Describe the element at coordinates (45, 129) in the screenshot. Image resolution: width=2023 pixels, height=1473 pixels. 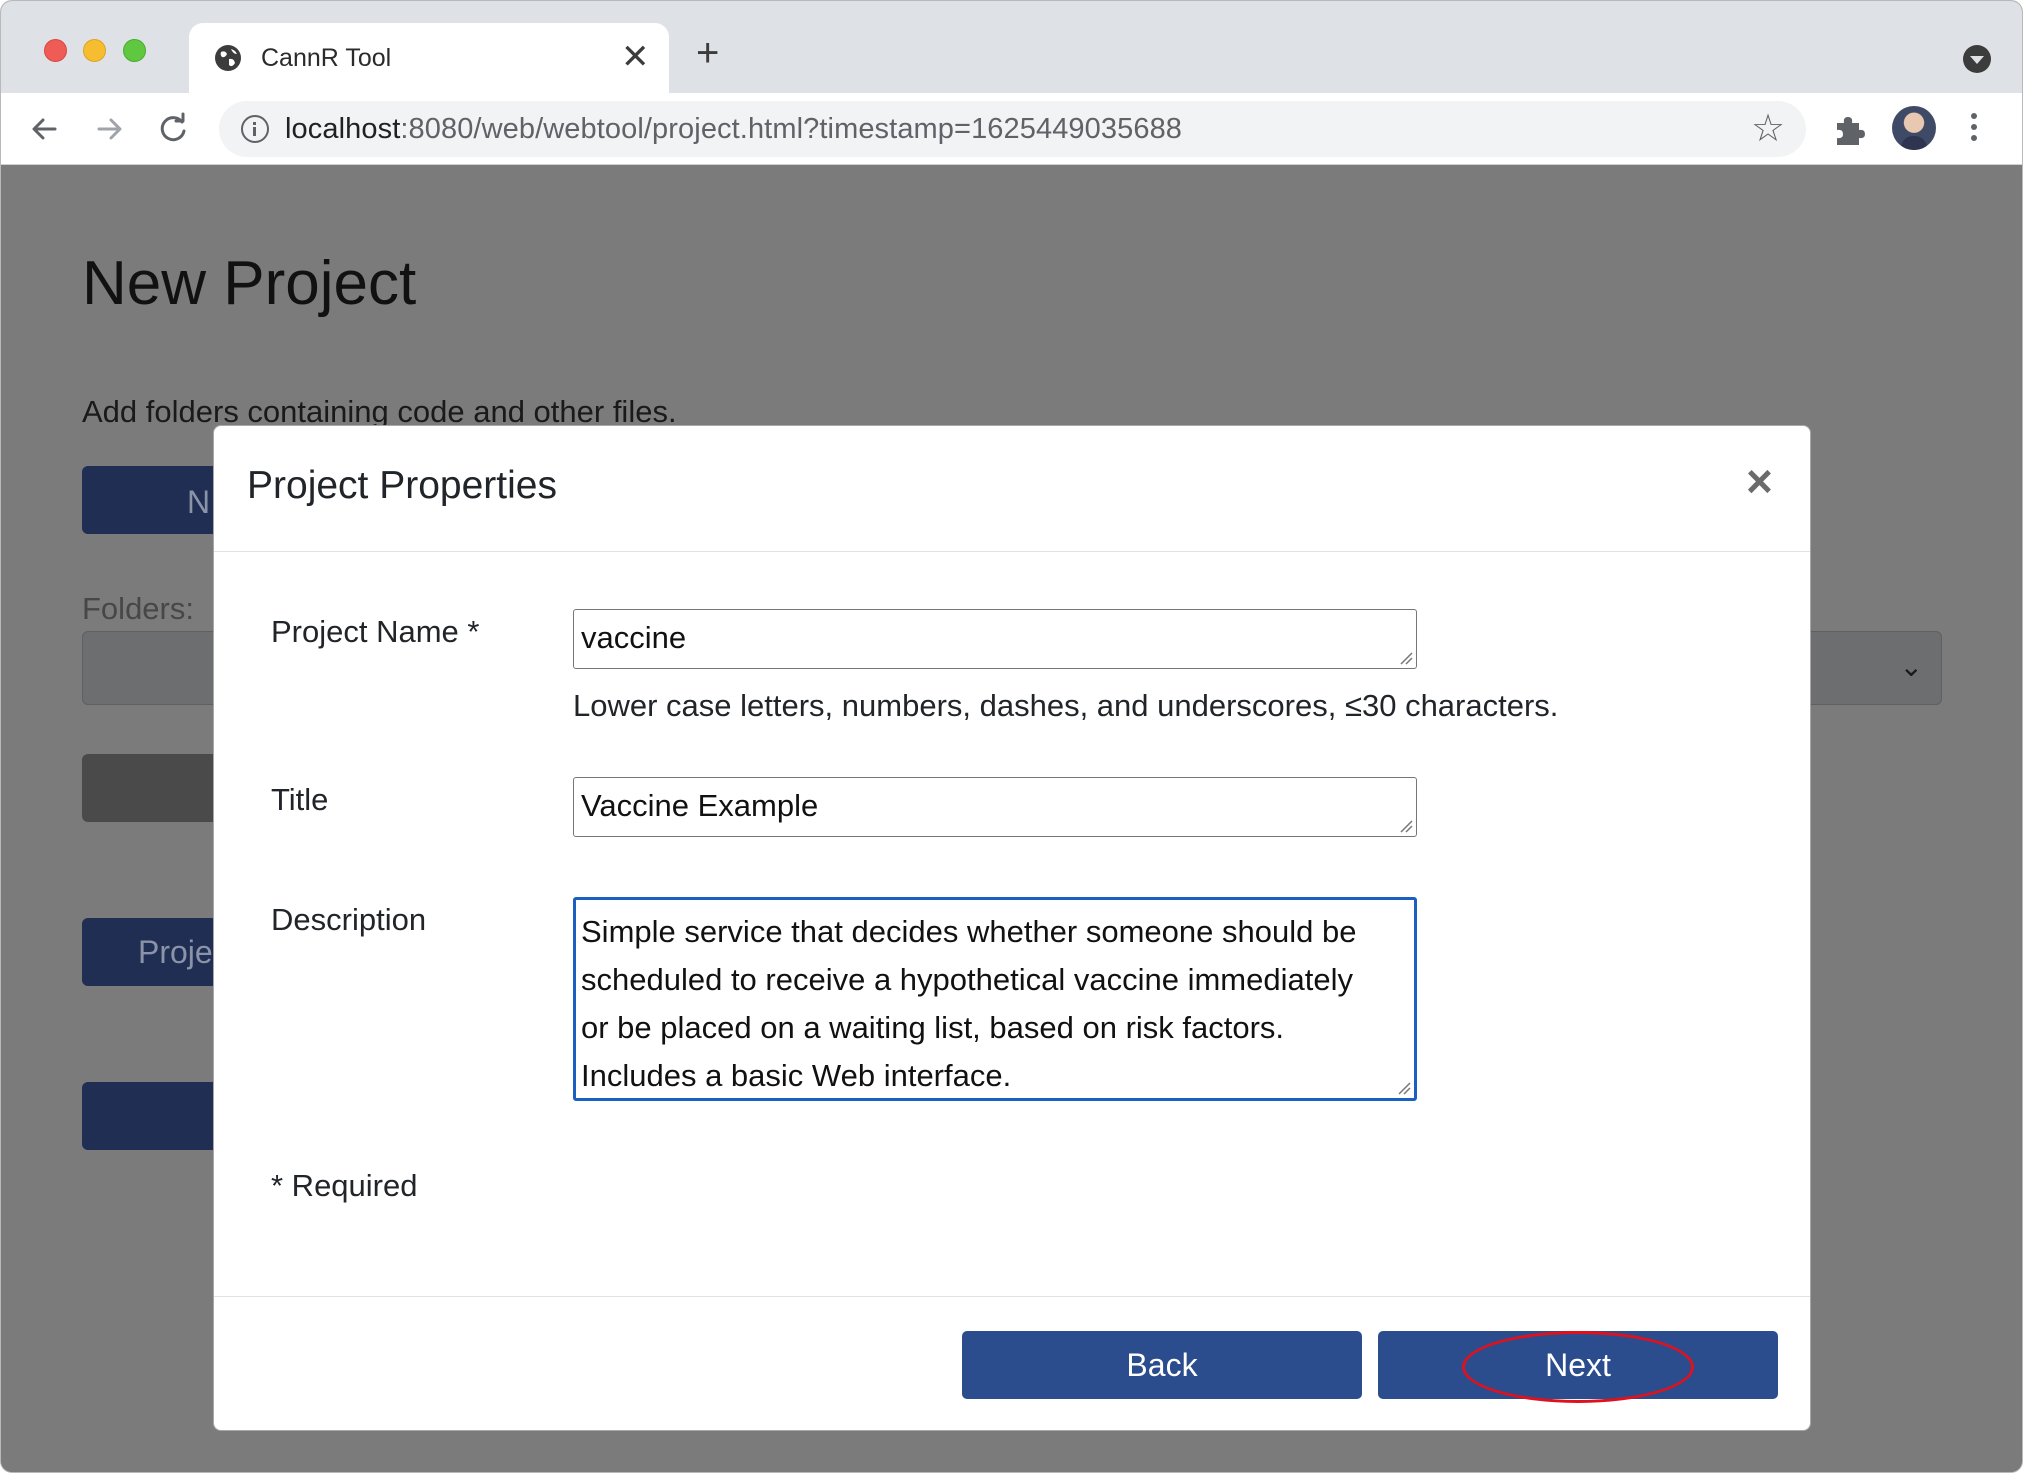
I see `back-arrow-icon` at that location.